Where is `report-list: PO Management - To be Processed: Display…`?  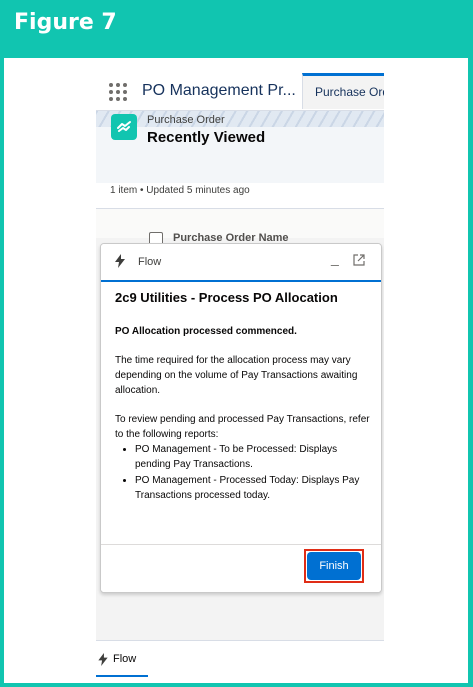
report-list: PO Management - To be Processed: Display… is located at coordinates (243, 472).